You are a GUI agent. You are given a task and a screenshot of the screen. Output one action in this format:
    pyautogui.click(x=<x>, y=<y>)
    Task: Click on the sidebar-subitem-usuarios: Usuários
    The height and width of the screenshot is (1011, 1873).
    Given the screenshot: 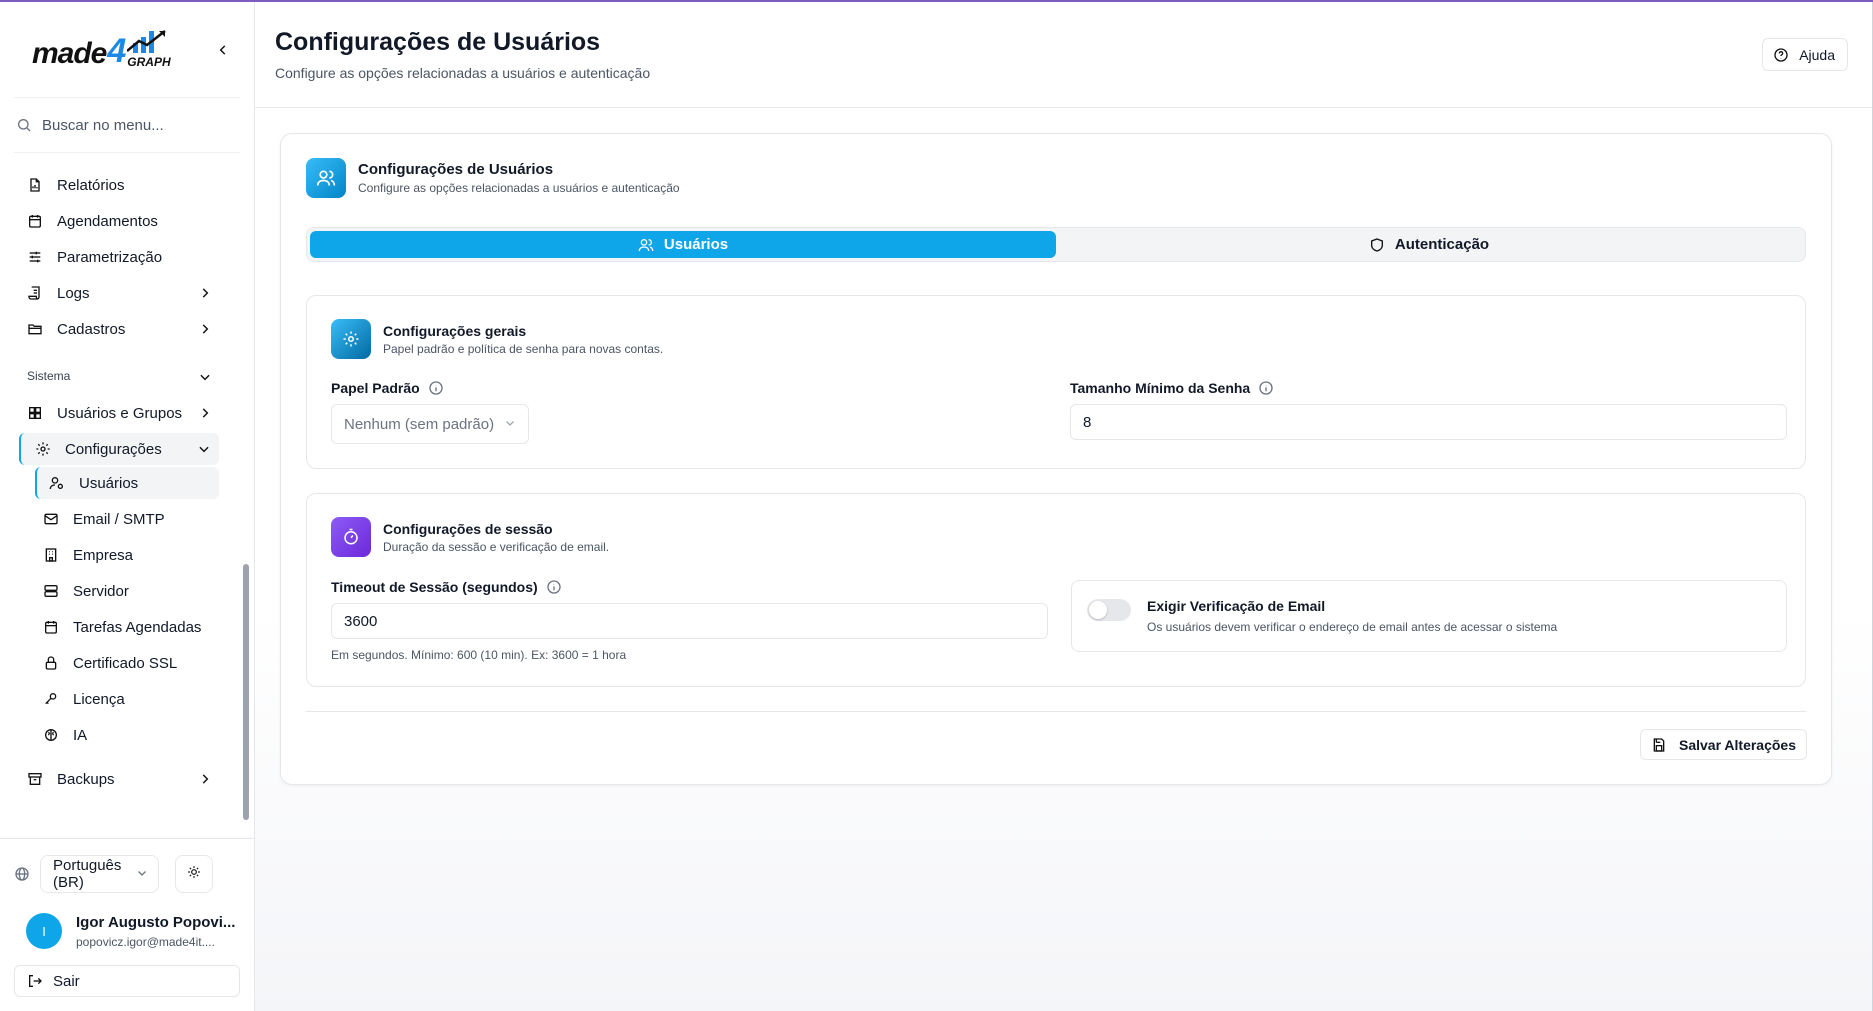 What is the action you would take?
    pyautogui.click(x=127, y=483)
    